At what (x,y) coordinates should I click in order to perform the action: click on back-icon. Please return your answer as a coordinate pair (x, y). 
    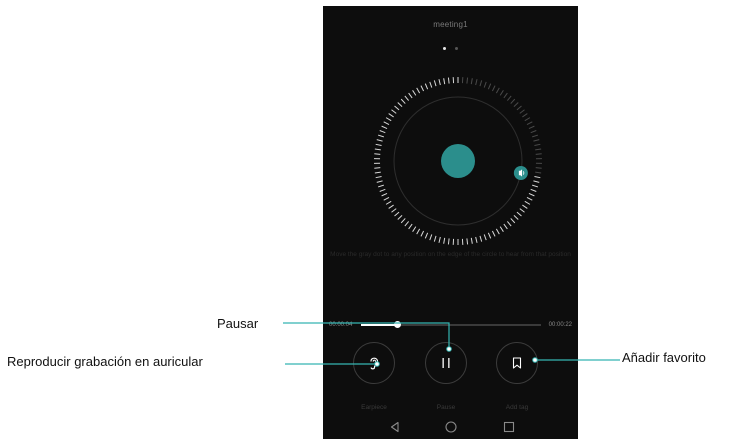
    Looking at the image, I should click on (395, 427).